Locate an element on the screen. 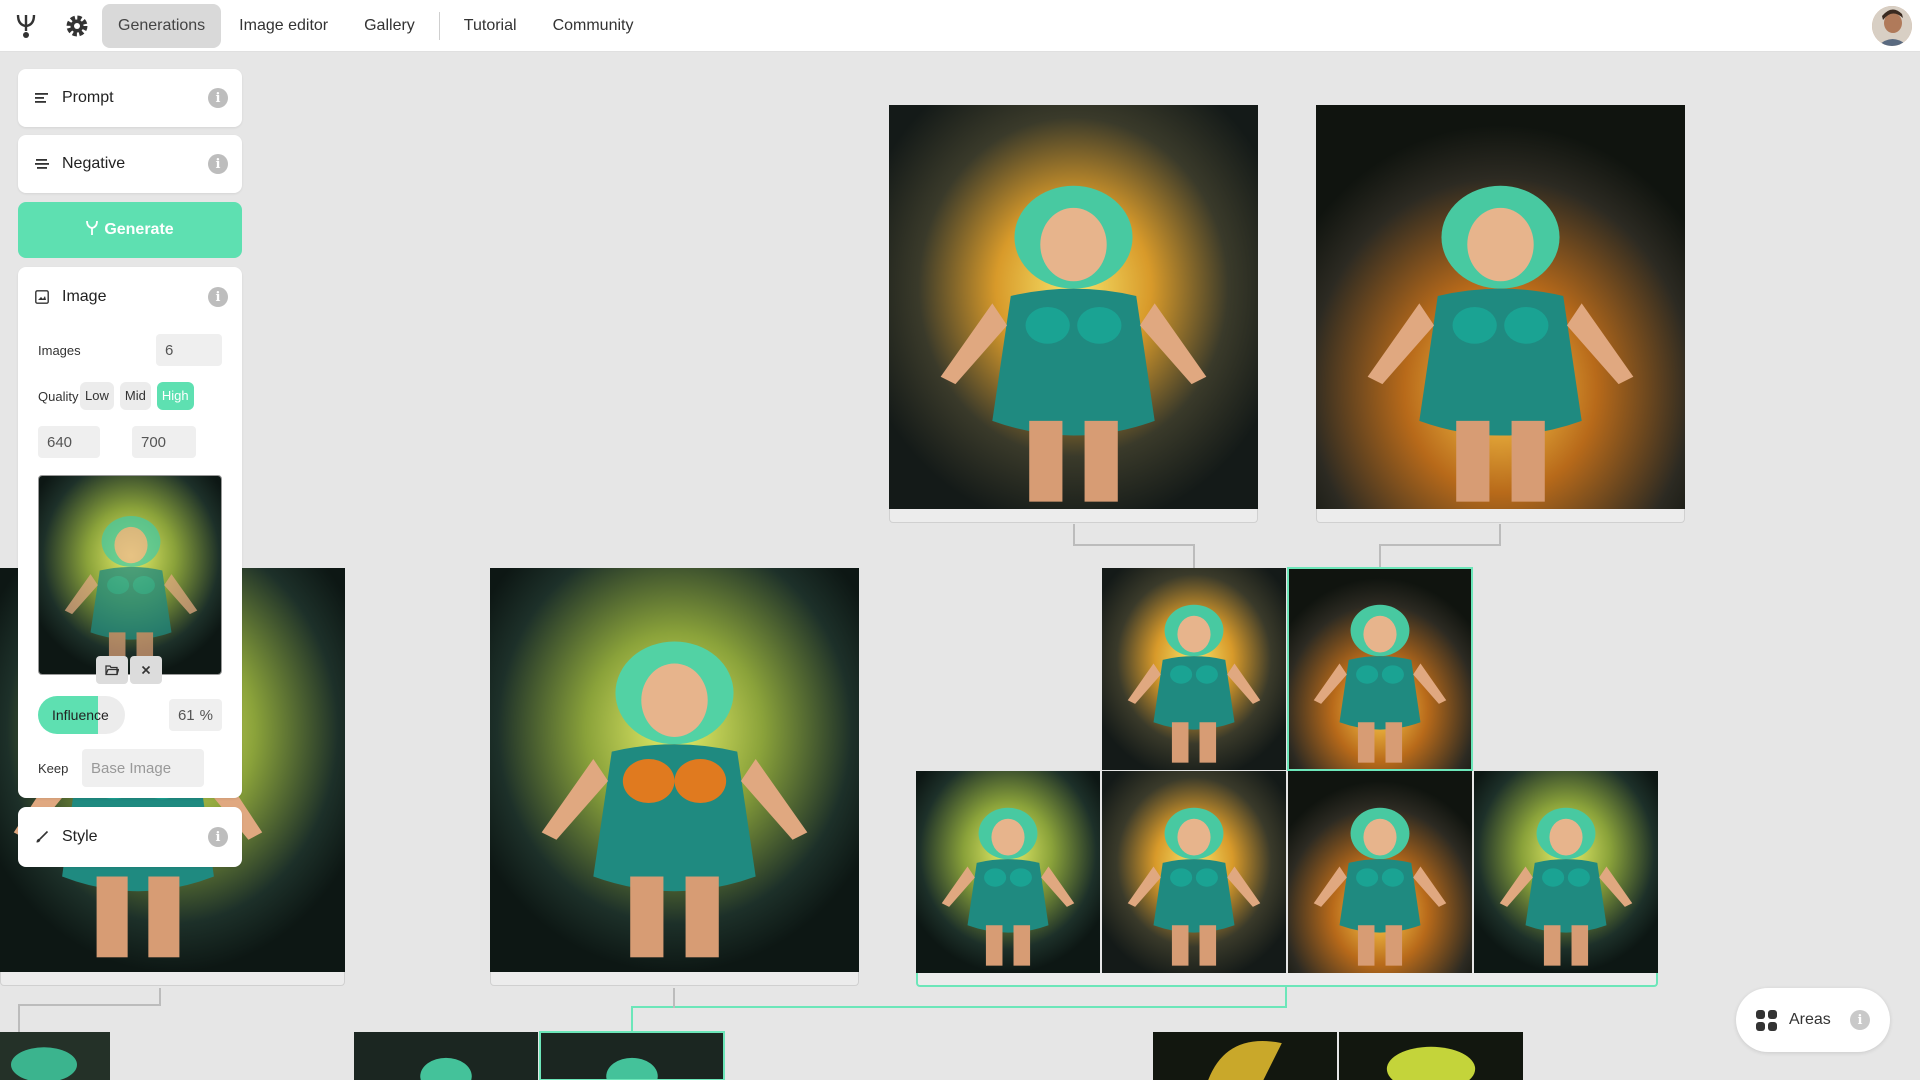  grid-icon is located at coordinates (1766, 1020).